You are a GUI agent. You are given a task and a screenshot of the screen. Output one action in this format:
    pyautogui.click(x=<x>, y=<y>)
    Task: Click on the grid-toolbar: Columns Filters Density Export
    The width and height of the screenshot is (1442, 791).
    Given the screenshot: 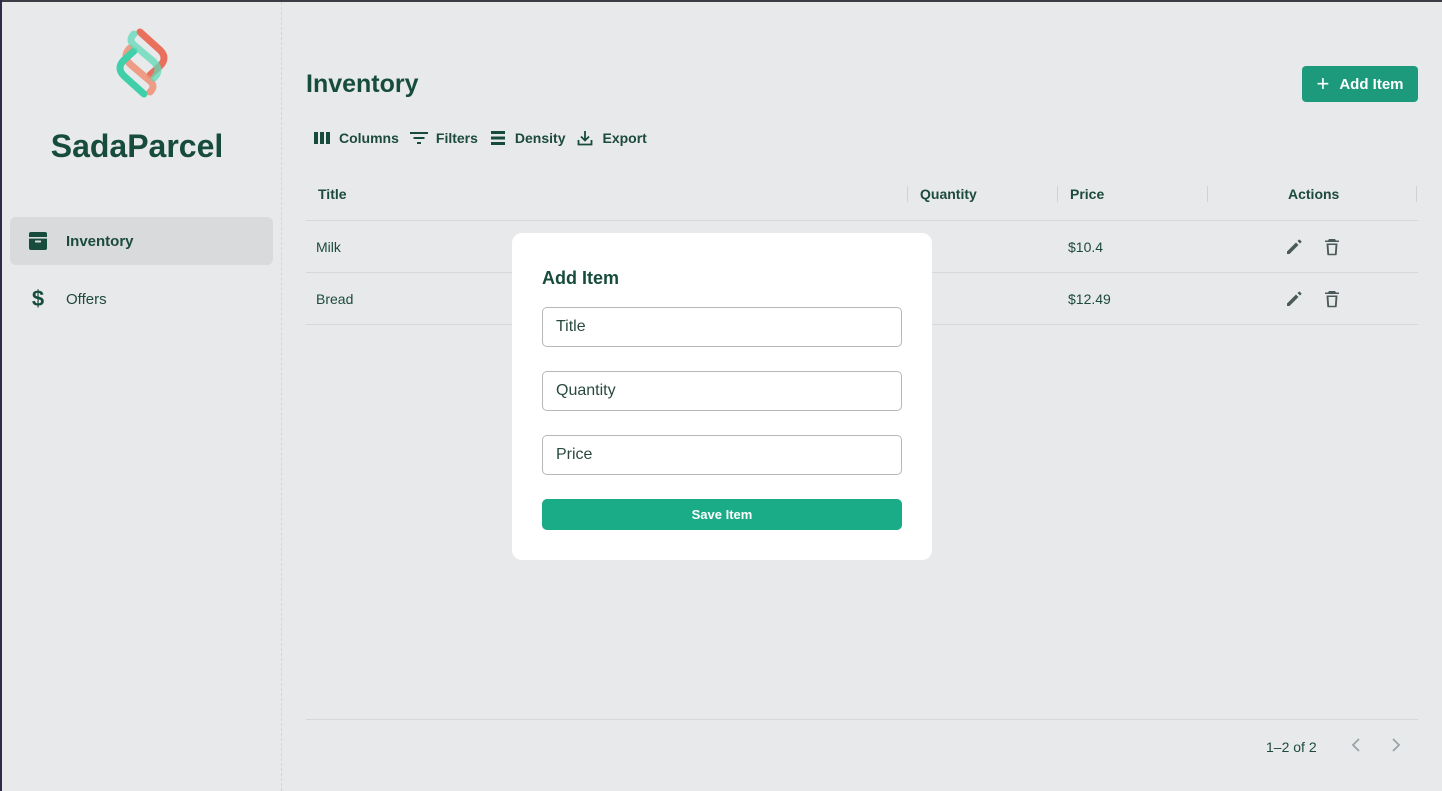 What is the action you would take?
    pyautogui.click(x=484, y=138)
    